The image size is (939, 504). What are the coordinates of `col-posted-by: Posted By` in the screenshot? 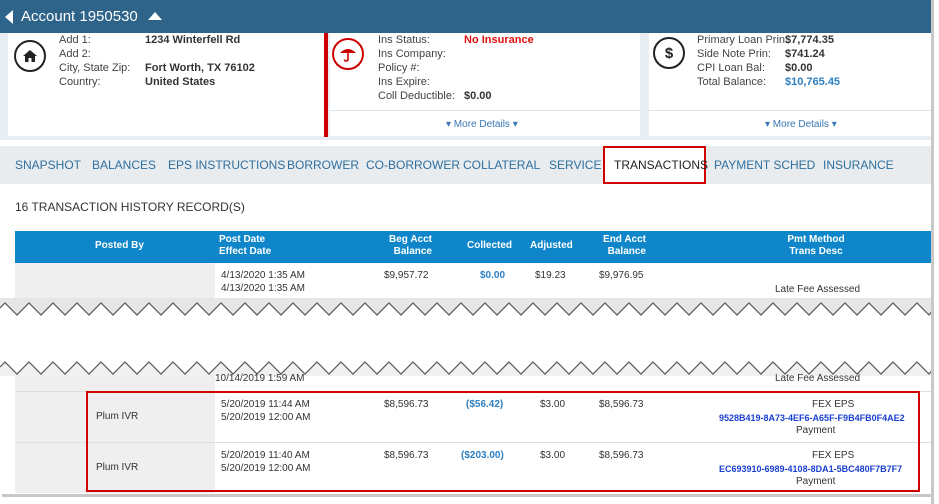 It's located at (119, 245).